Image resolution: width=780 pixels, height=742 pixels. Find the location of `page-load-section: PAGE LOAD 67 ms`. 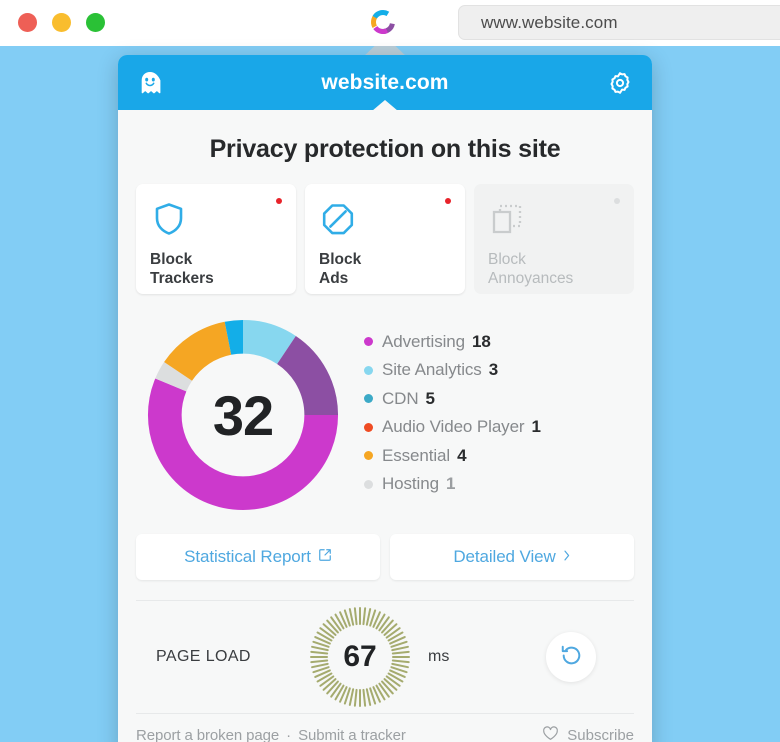

page-load-section: PAGE LOAD 67 ms is located at coordinates (385, 657).